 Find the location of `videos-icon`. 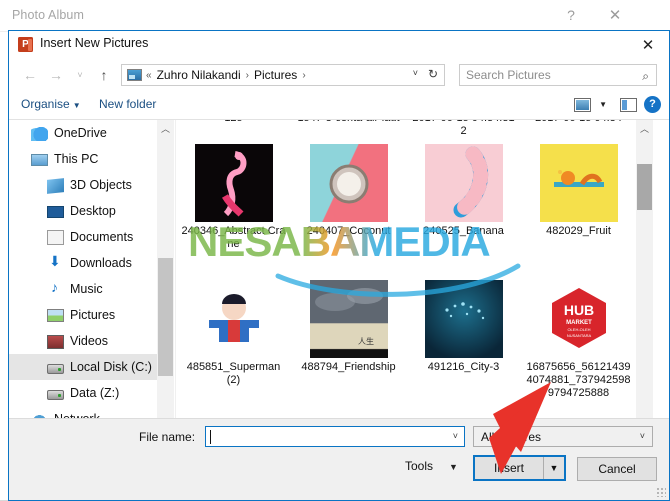

videos-icon is located at coordinates (55, 341).